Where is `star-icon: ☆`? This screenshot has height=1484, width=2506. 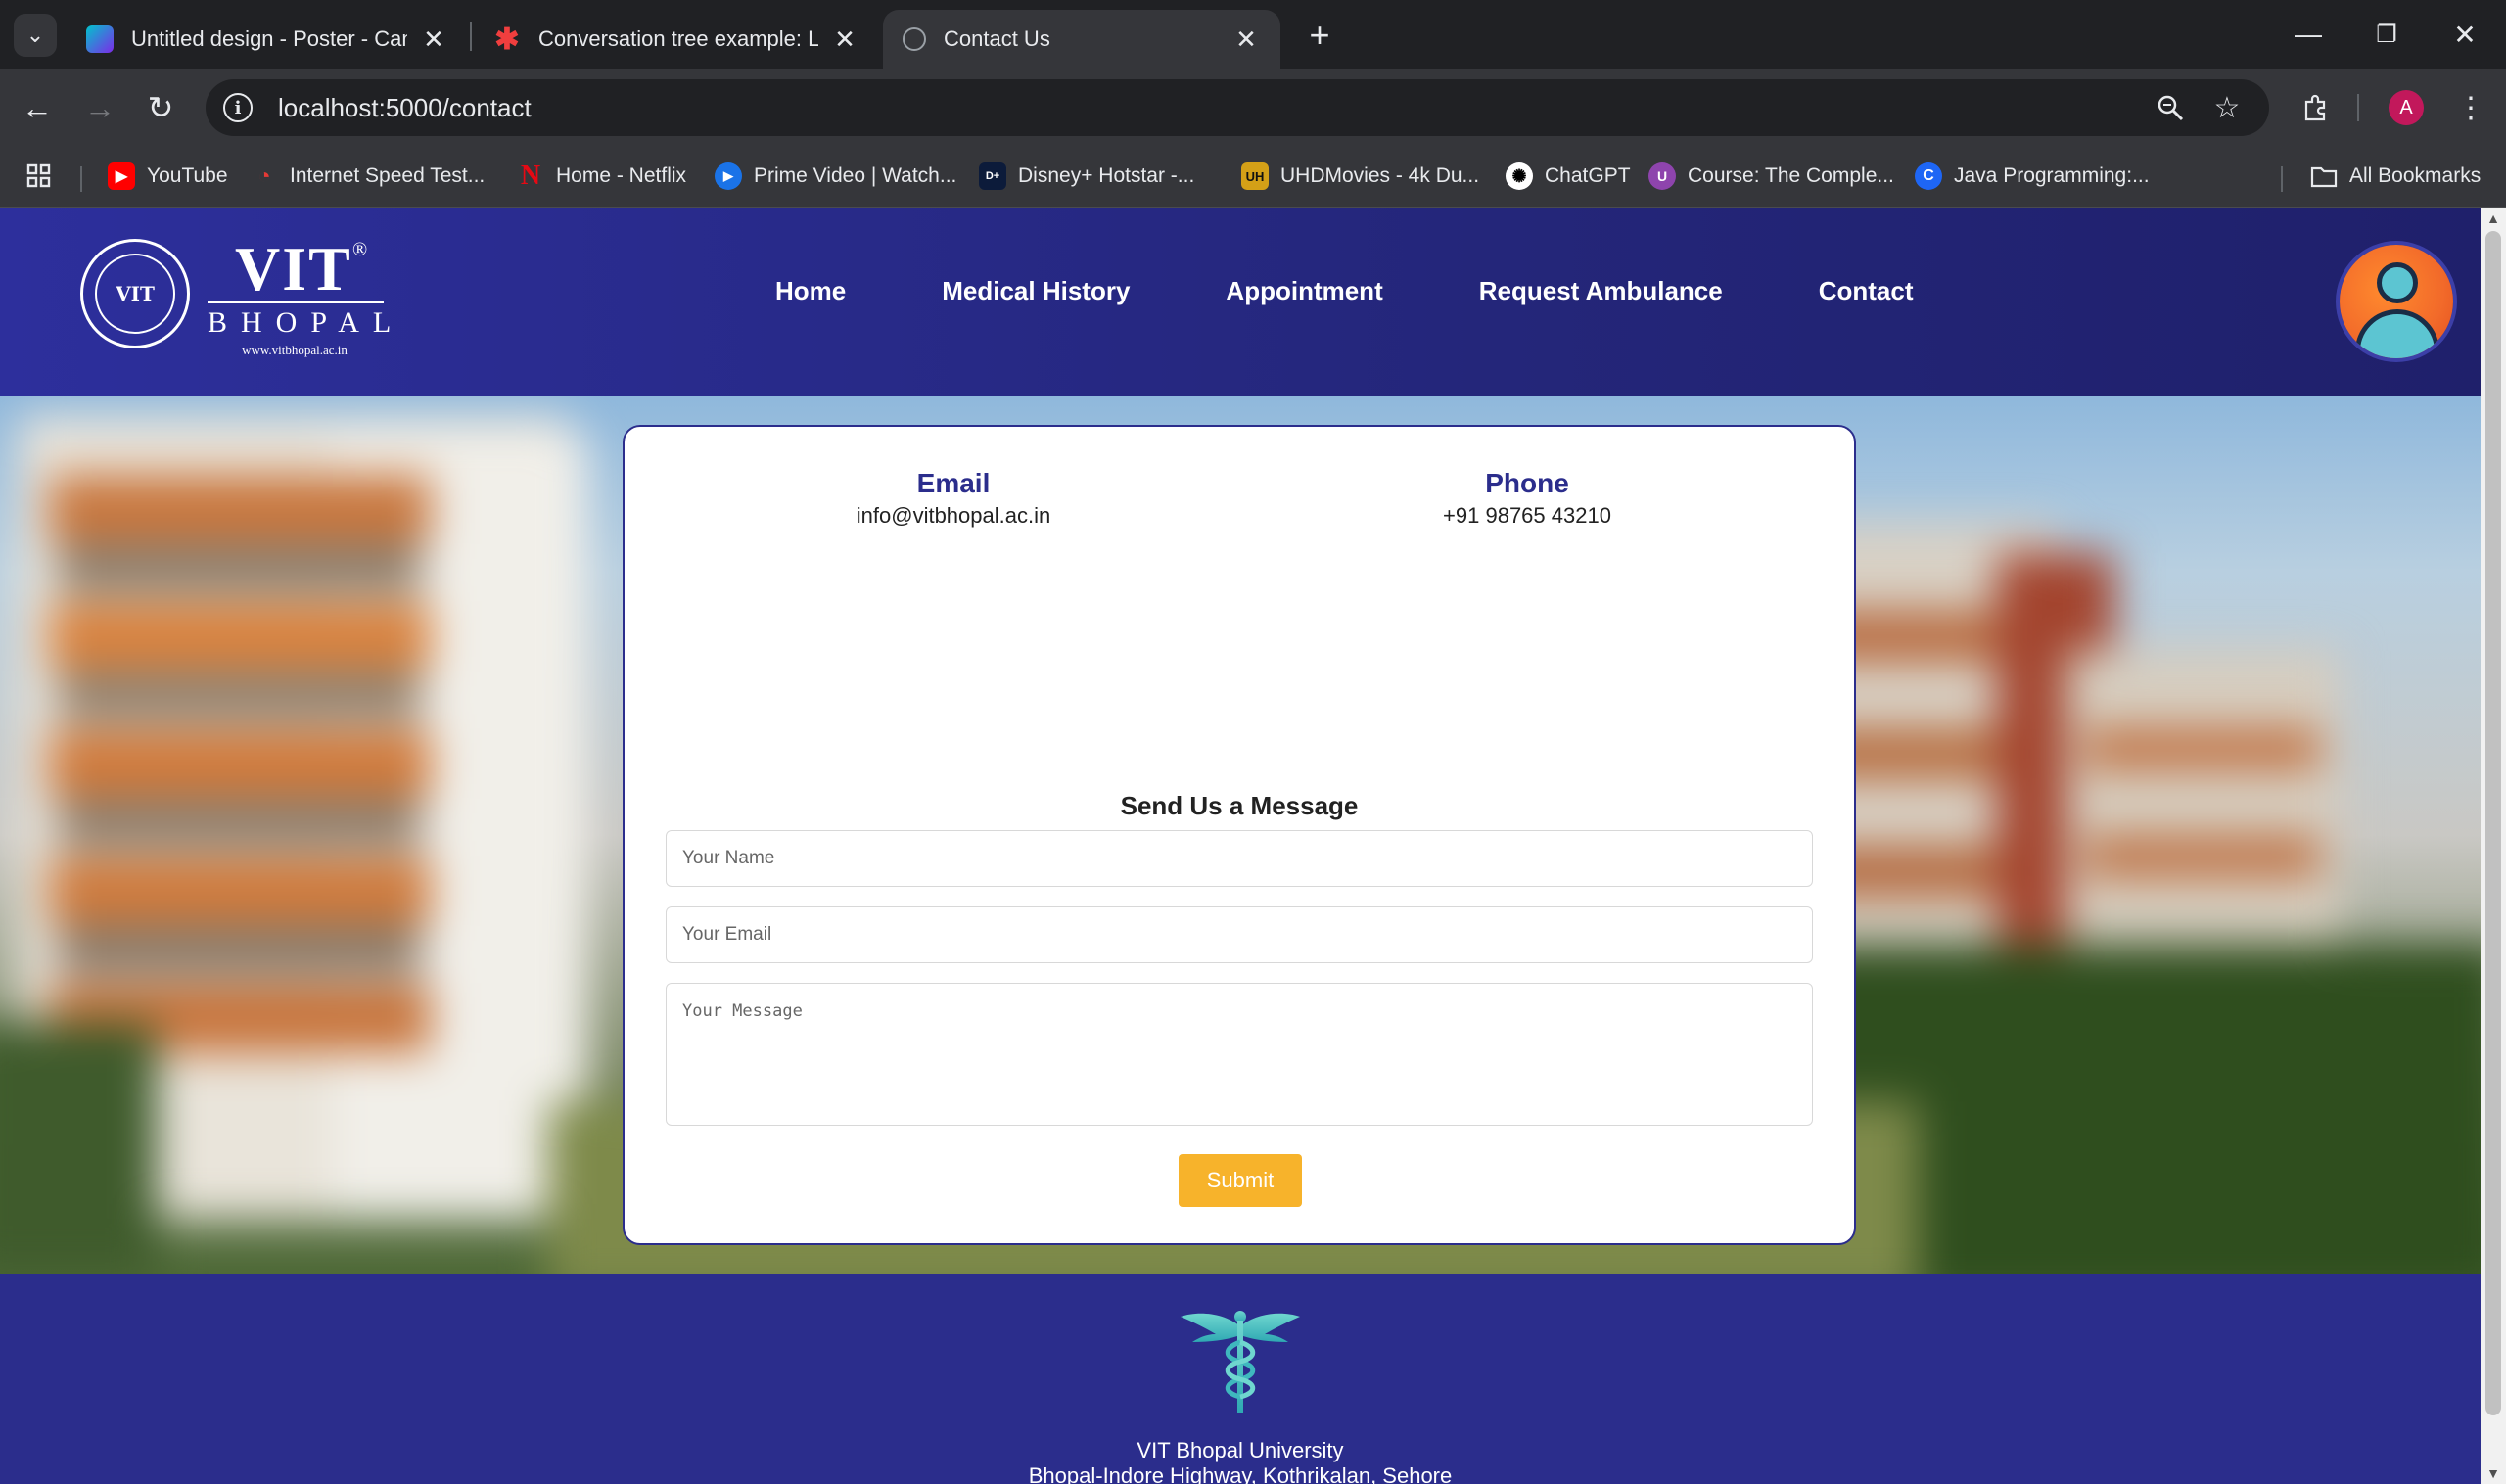 star-icon: ☆ is located at coordinates (2227, 107).